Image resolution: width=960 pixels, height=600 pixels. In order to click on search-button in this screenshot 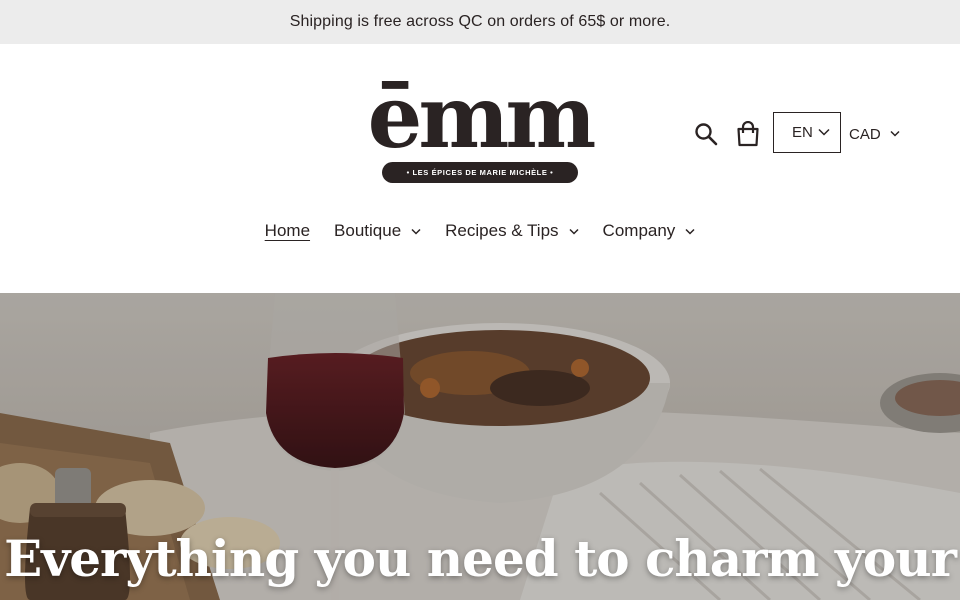, I will do `click(706, 134)`.